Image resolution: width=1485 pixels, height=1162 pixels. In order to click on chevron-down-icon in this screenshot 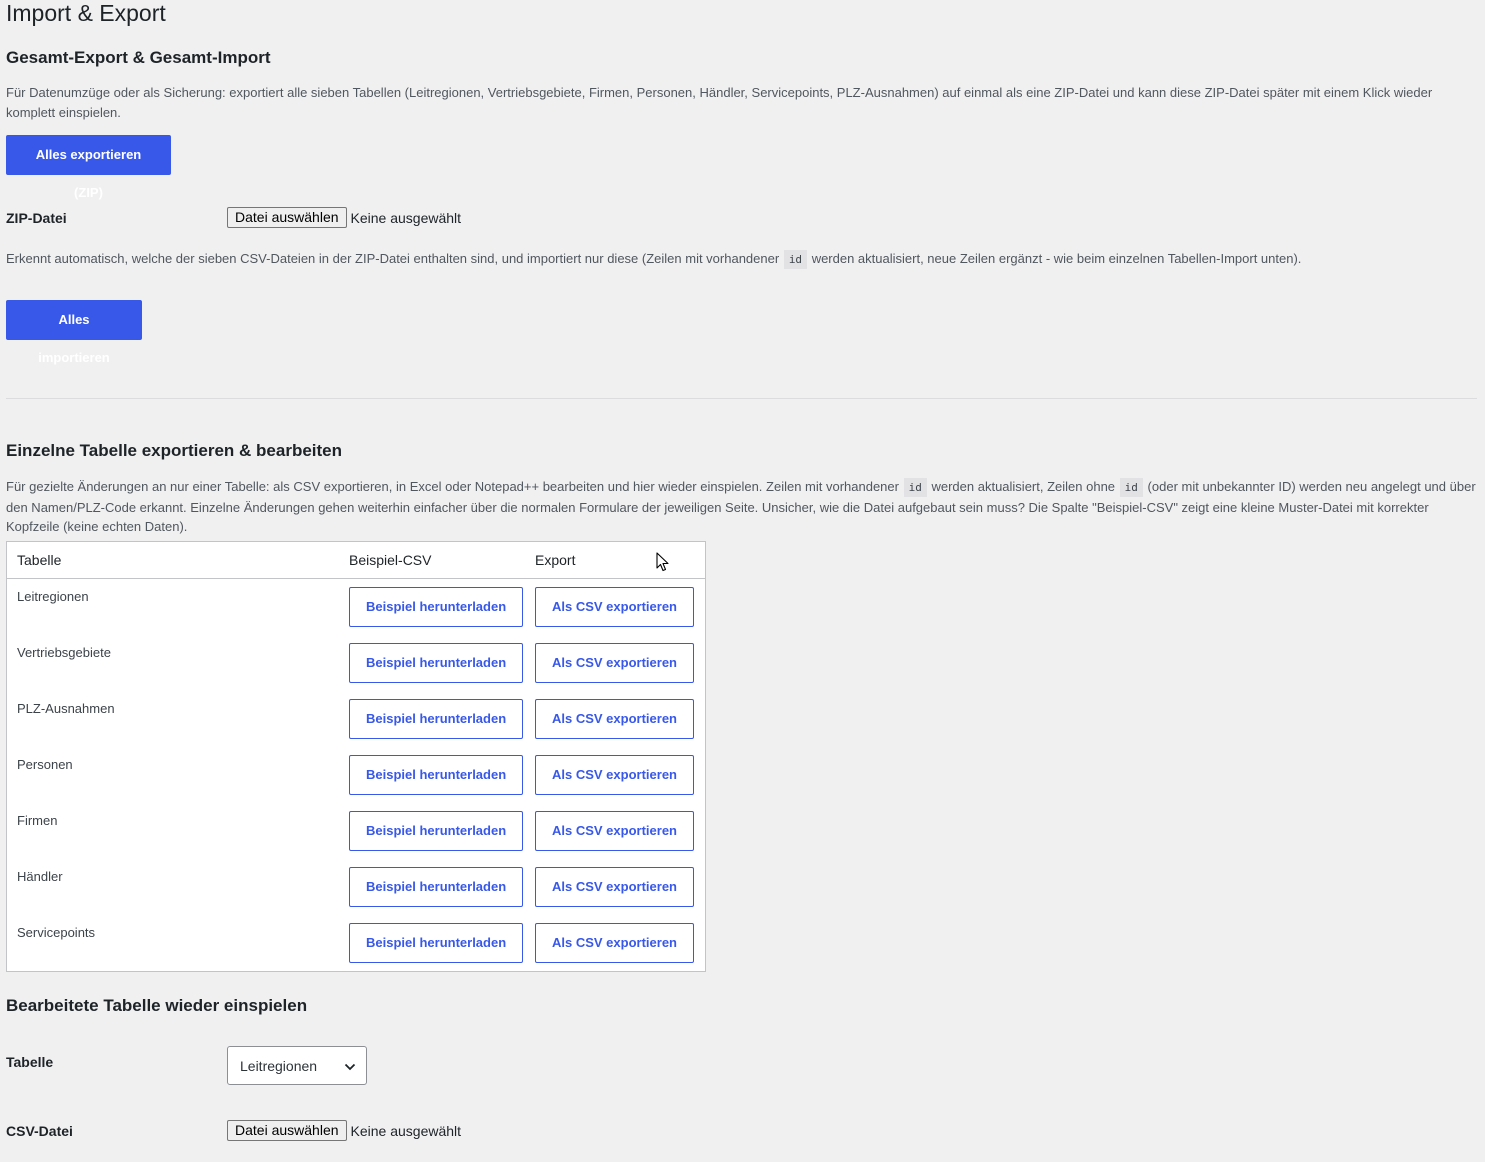, I will do `click(350, 1066)`.